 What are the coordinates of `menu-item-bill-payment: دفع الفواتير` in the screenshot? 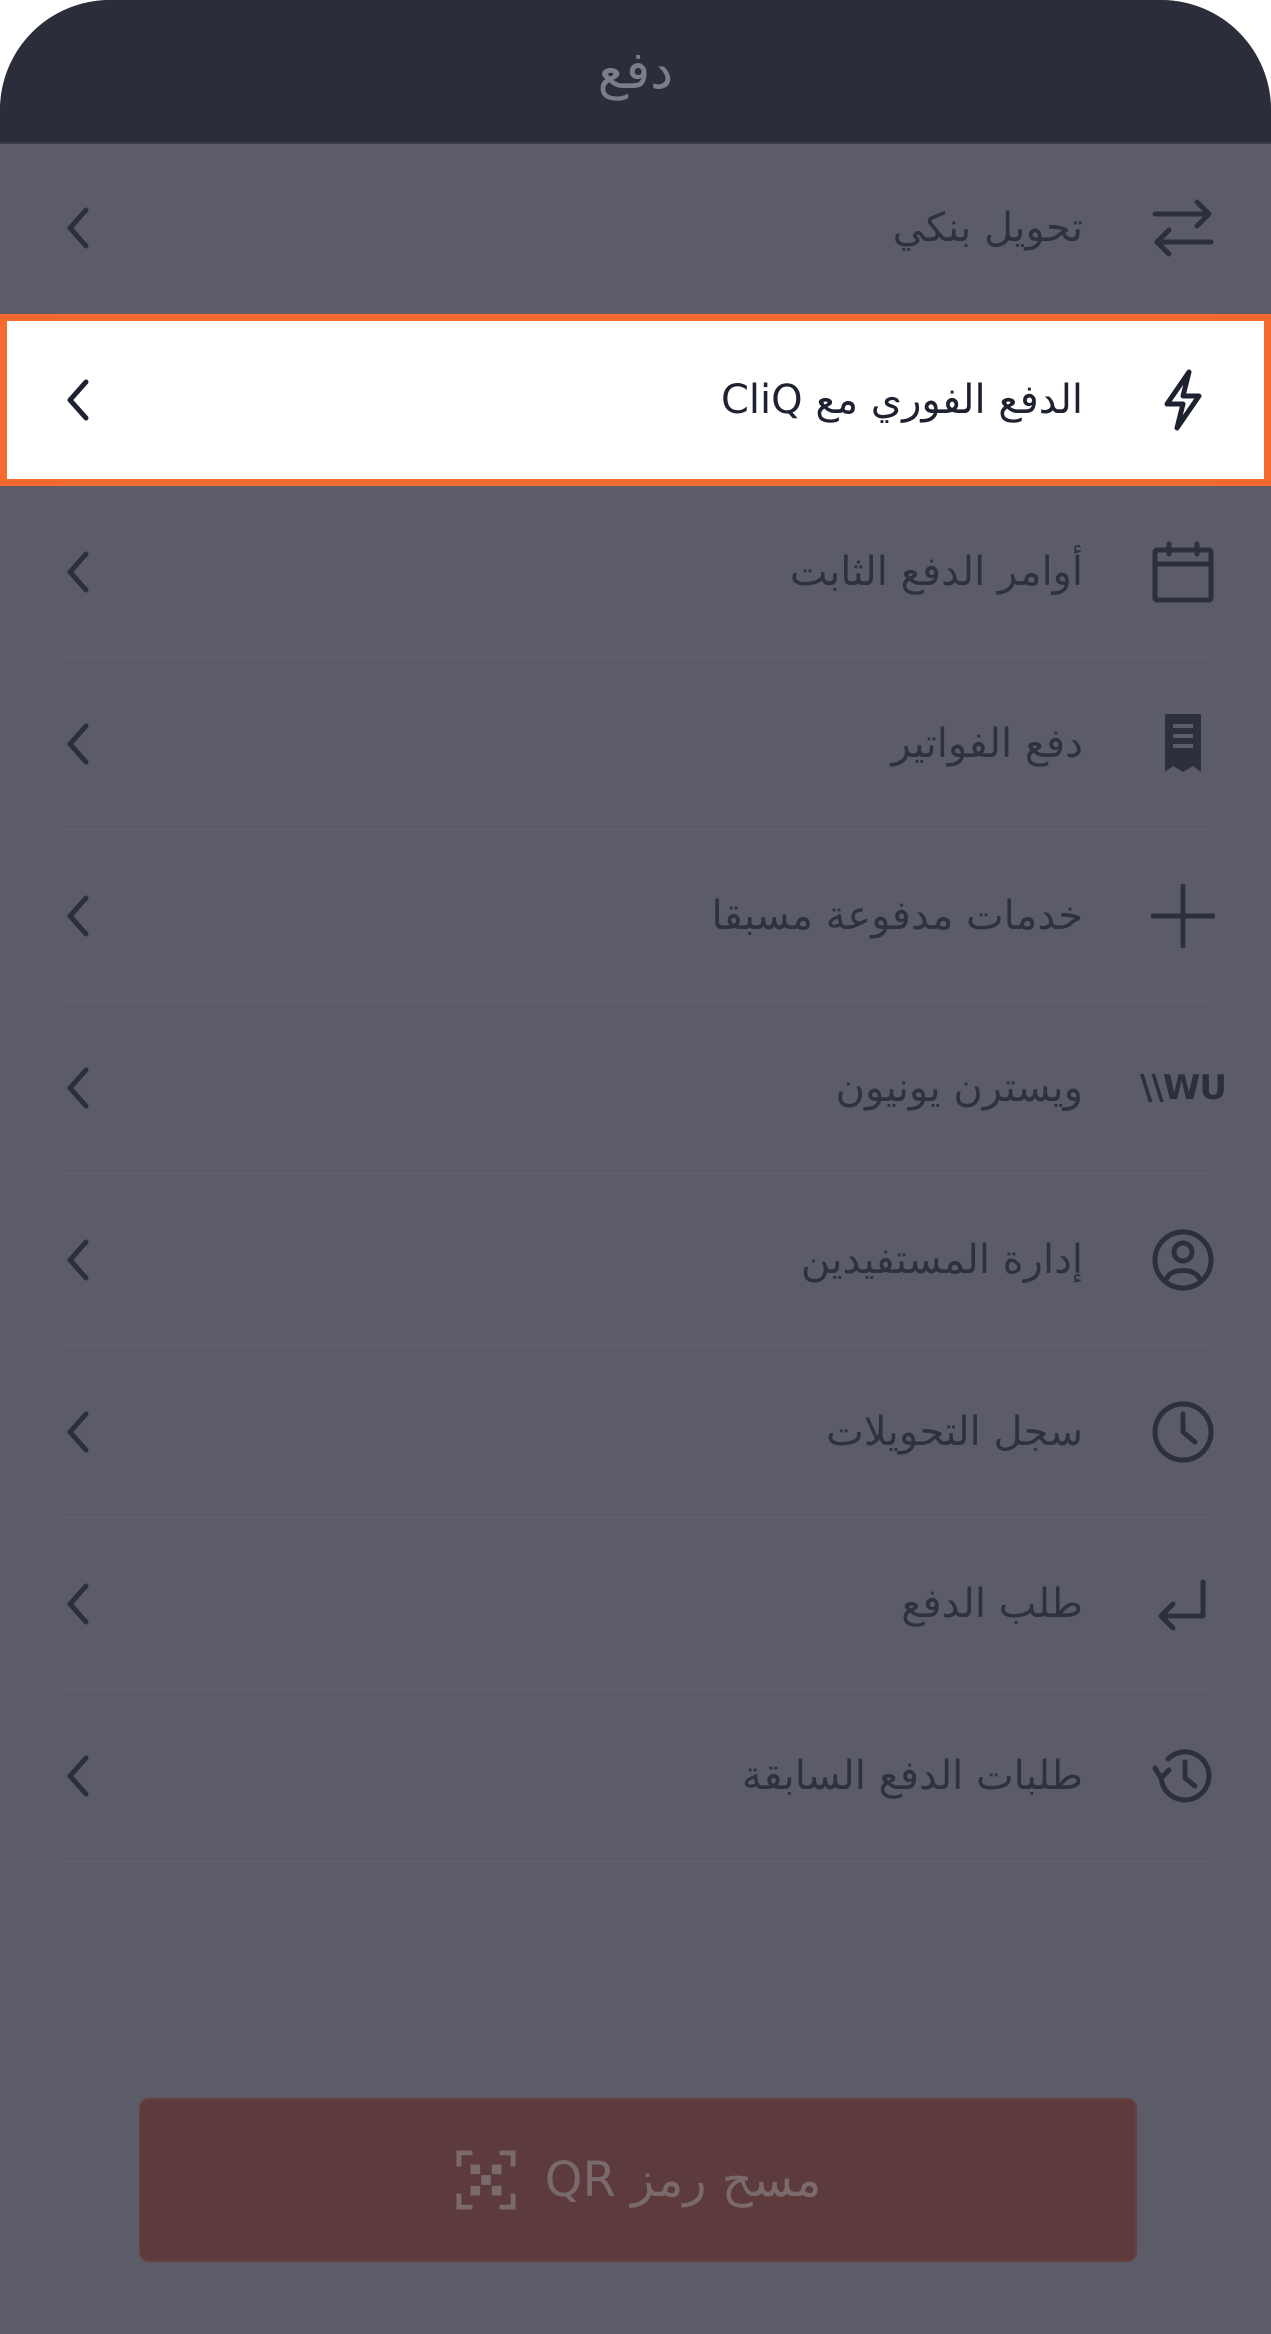 It's located at (635, 744).